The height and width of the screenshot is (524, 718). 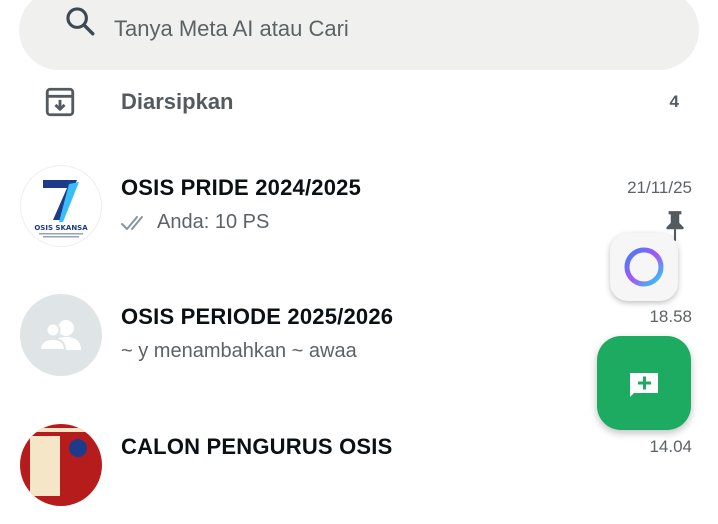 I want to click on meta-ai-button, so click(x=644, y=267).